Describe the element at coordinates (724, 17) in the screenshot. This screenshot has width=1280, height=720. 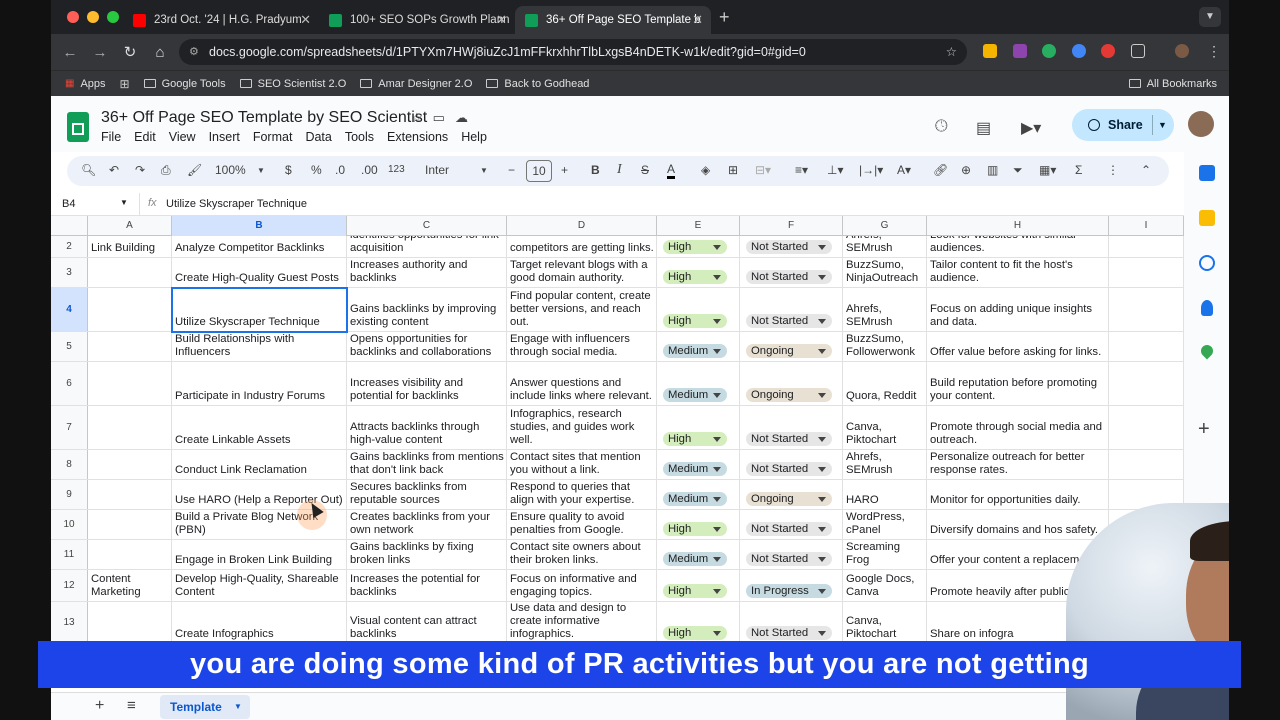
I see `new-tab-button: +` at that location.